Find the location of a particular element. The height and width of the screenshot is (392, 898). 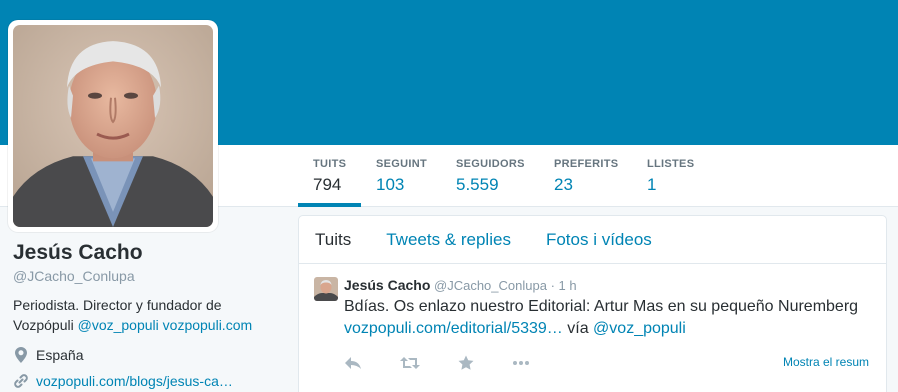

tweet-avatar is located at coordinates (326, 289).